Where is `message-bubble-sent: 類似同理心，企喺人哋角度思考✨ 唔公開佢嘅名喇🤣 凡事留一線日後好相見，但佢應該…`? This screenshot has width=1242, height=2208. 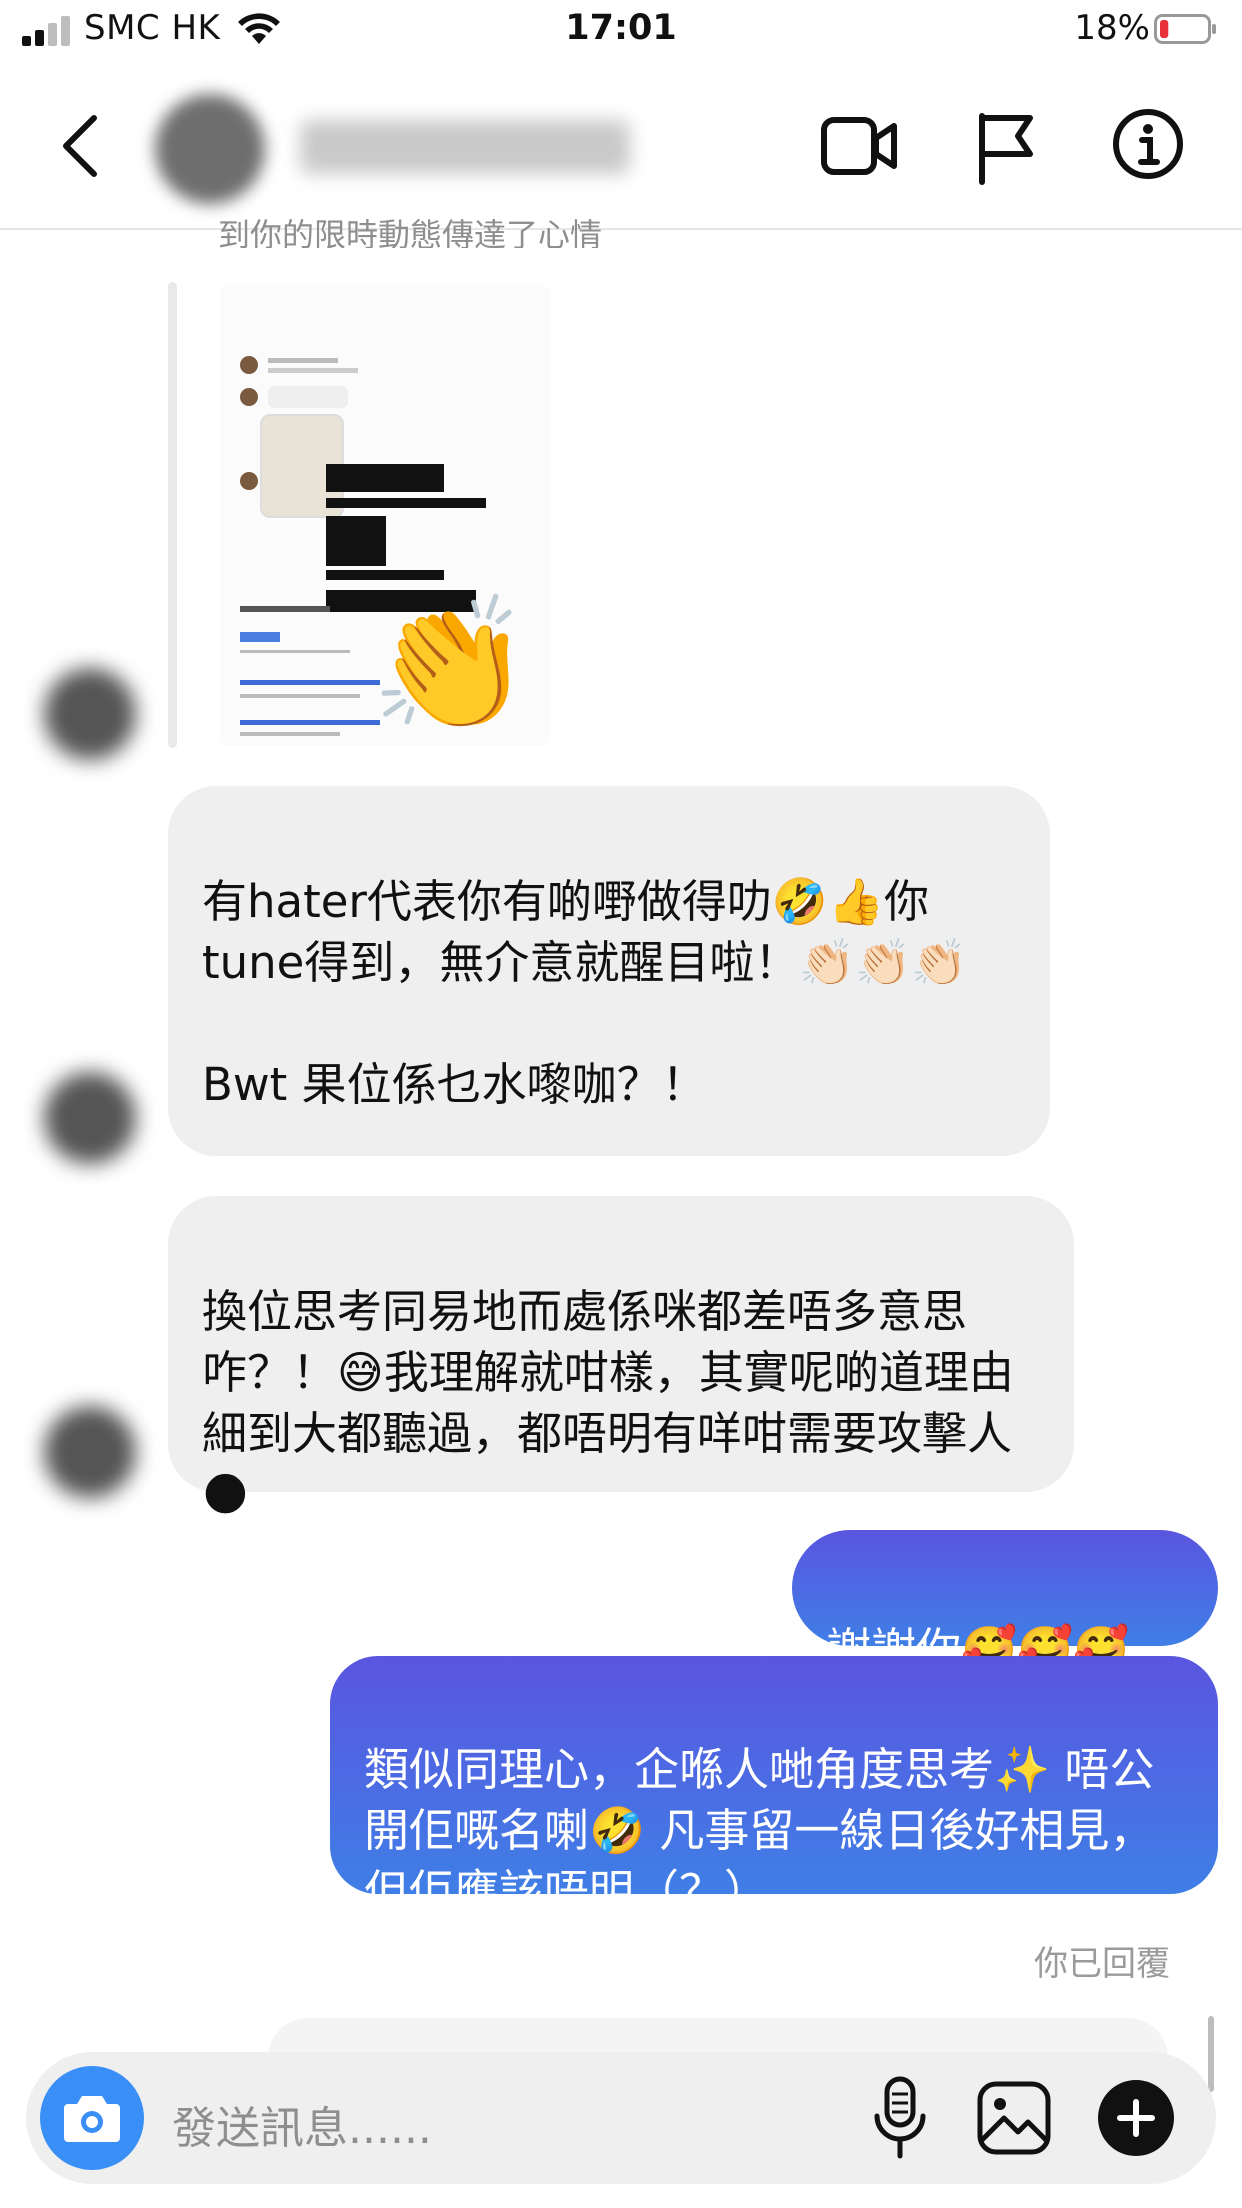 message-bubble-sent: 類似同理心，企喺人哋角度思考✨ 唔公開佢嘅名喇🤣 凡事留一線日後好相見，但佢應該… is located at coordinates (774, 1787).